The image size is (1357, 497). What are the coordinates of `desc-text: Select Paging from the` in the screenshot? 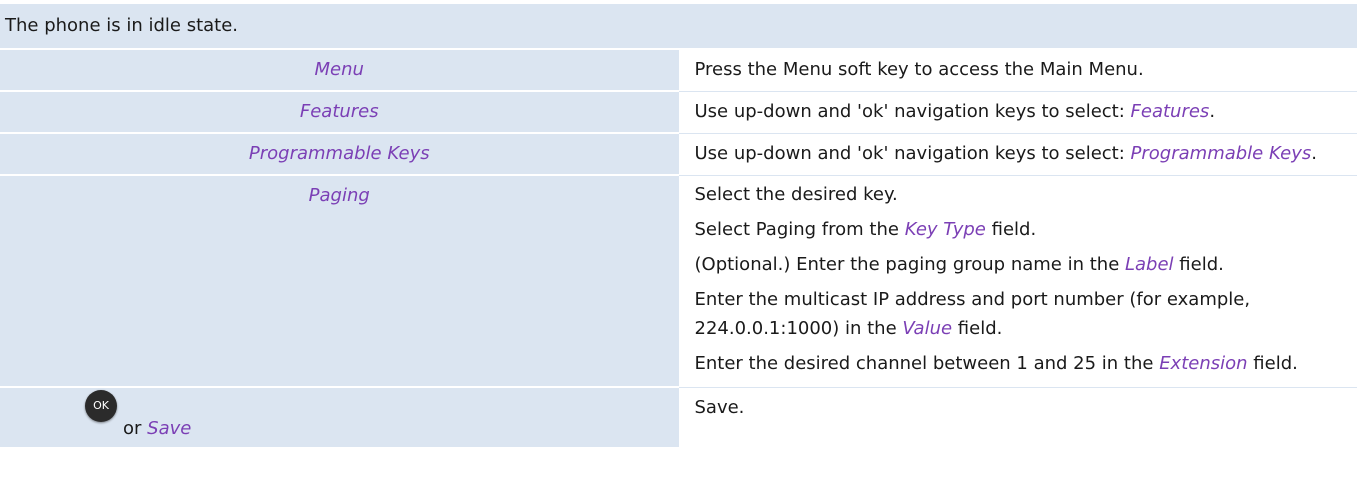 It's located at (799, 229).